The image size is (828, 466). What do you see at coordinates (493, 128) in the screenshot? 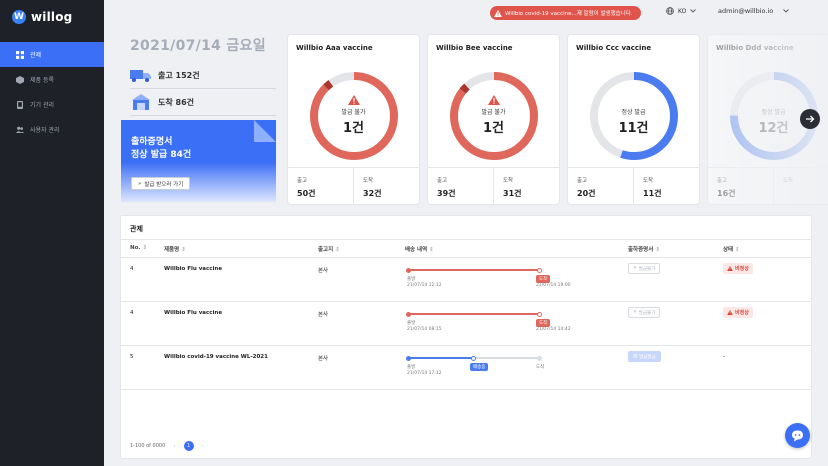
I see `card-count: 1건` at bounding box center [493, 128].